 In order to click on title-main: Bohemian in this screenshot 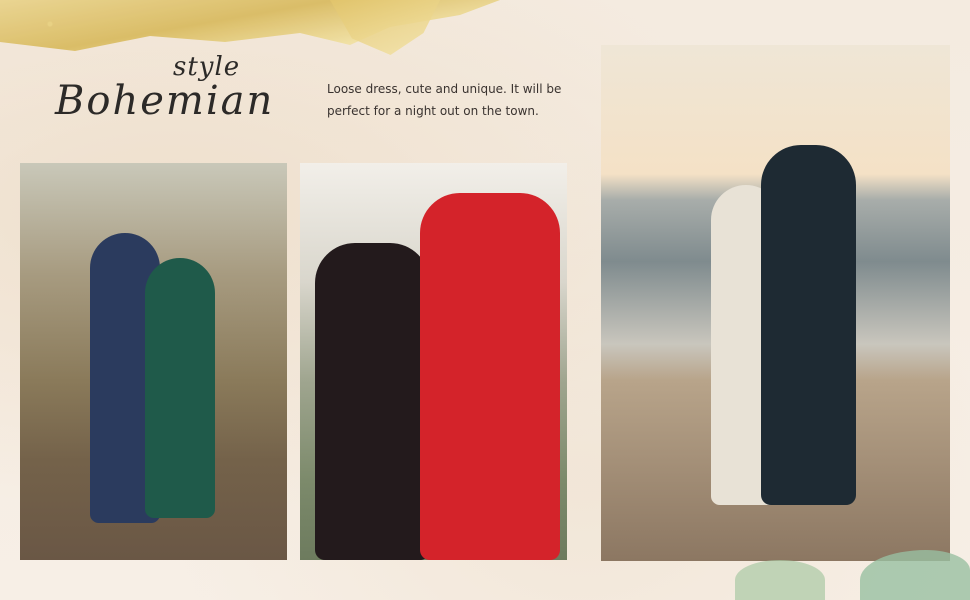, I will do `click(165, 101)`.